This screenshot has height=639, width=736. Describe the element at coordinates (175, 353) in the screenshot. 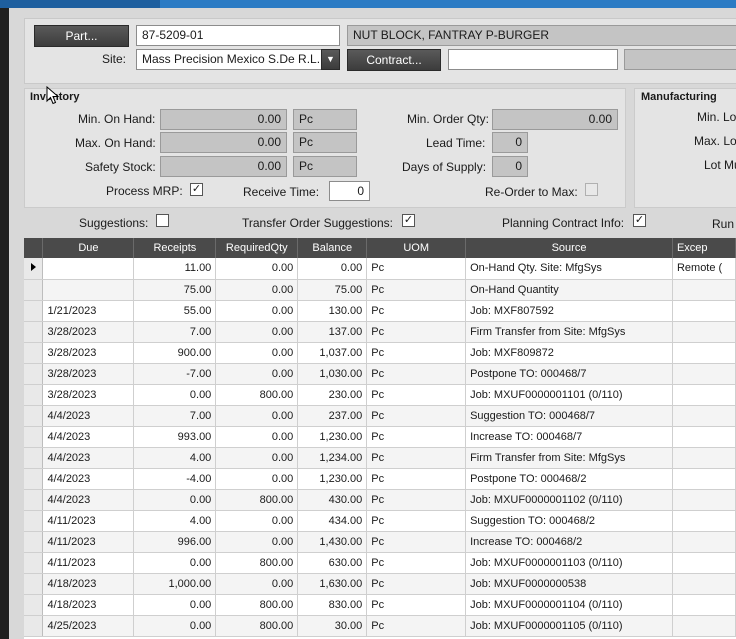

I see `cell-receipts: 900.00` at that location.